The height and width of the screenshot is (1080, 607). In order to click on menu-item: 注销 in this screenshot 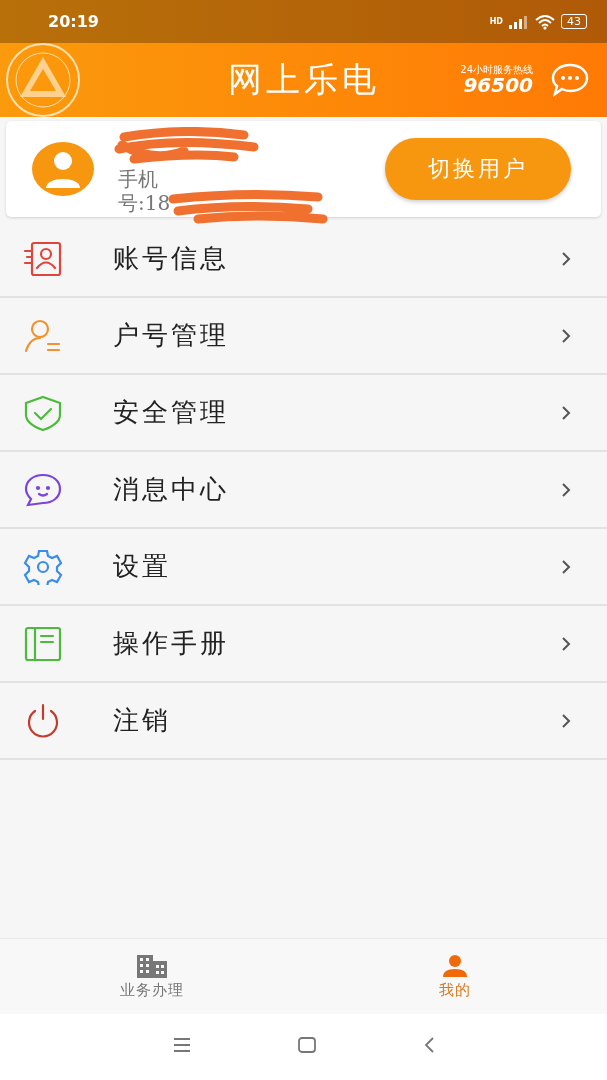, I will do `click(303, 721)`.